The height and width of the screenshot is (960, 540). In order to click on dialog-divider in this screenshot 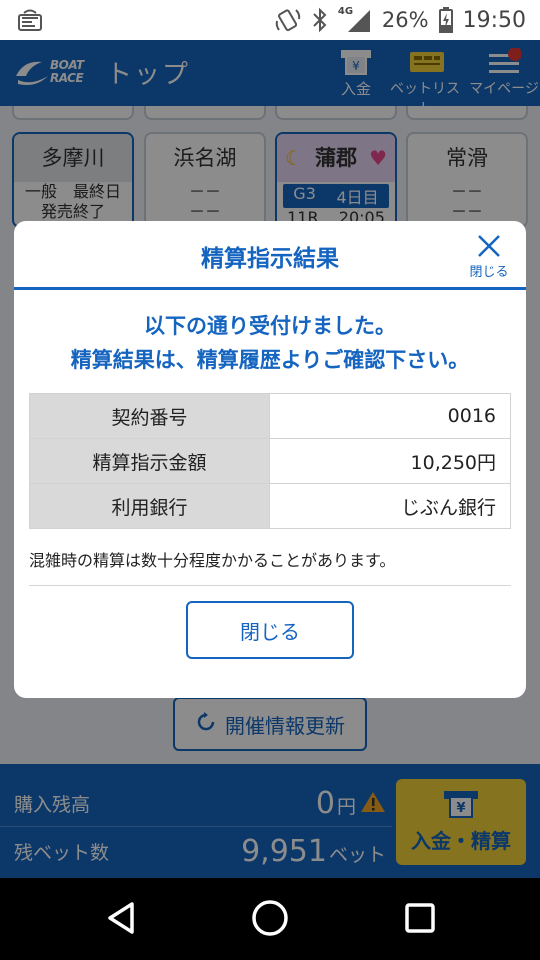, I will do `click(270, 585)`.